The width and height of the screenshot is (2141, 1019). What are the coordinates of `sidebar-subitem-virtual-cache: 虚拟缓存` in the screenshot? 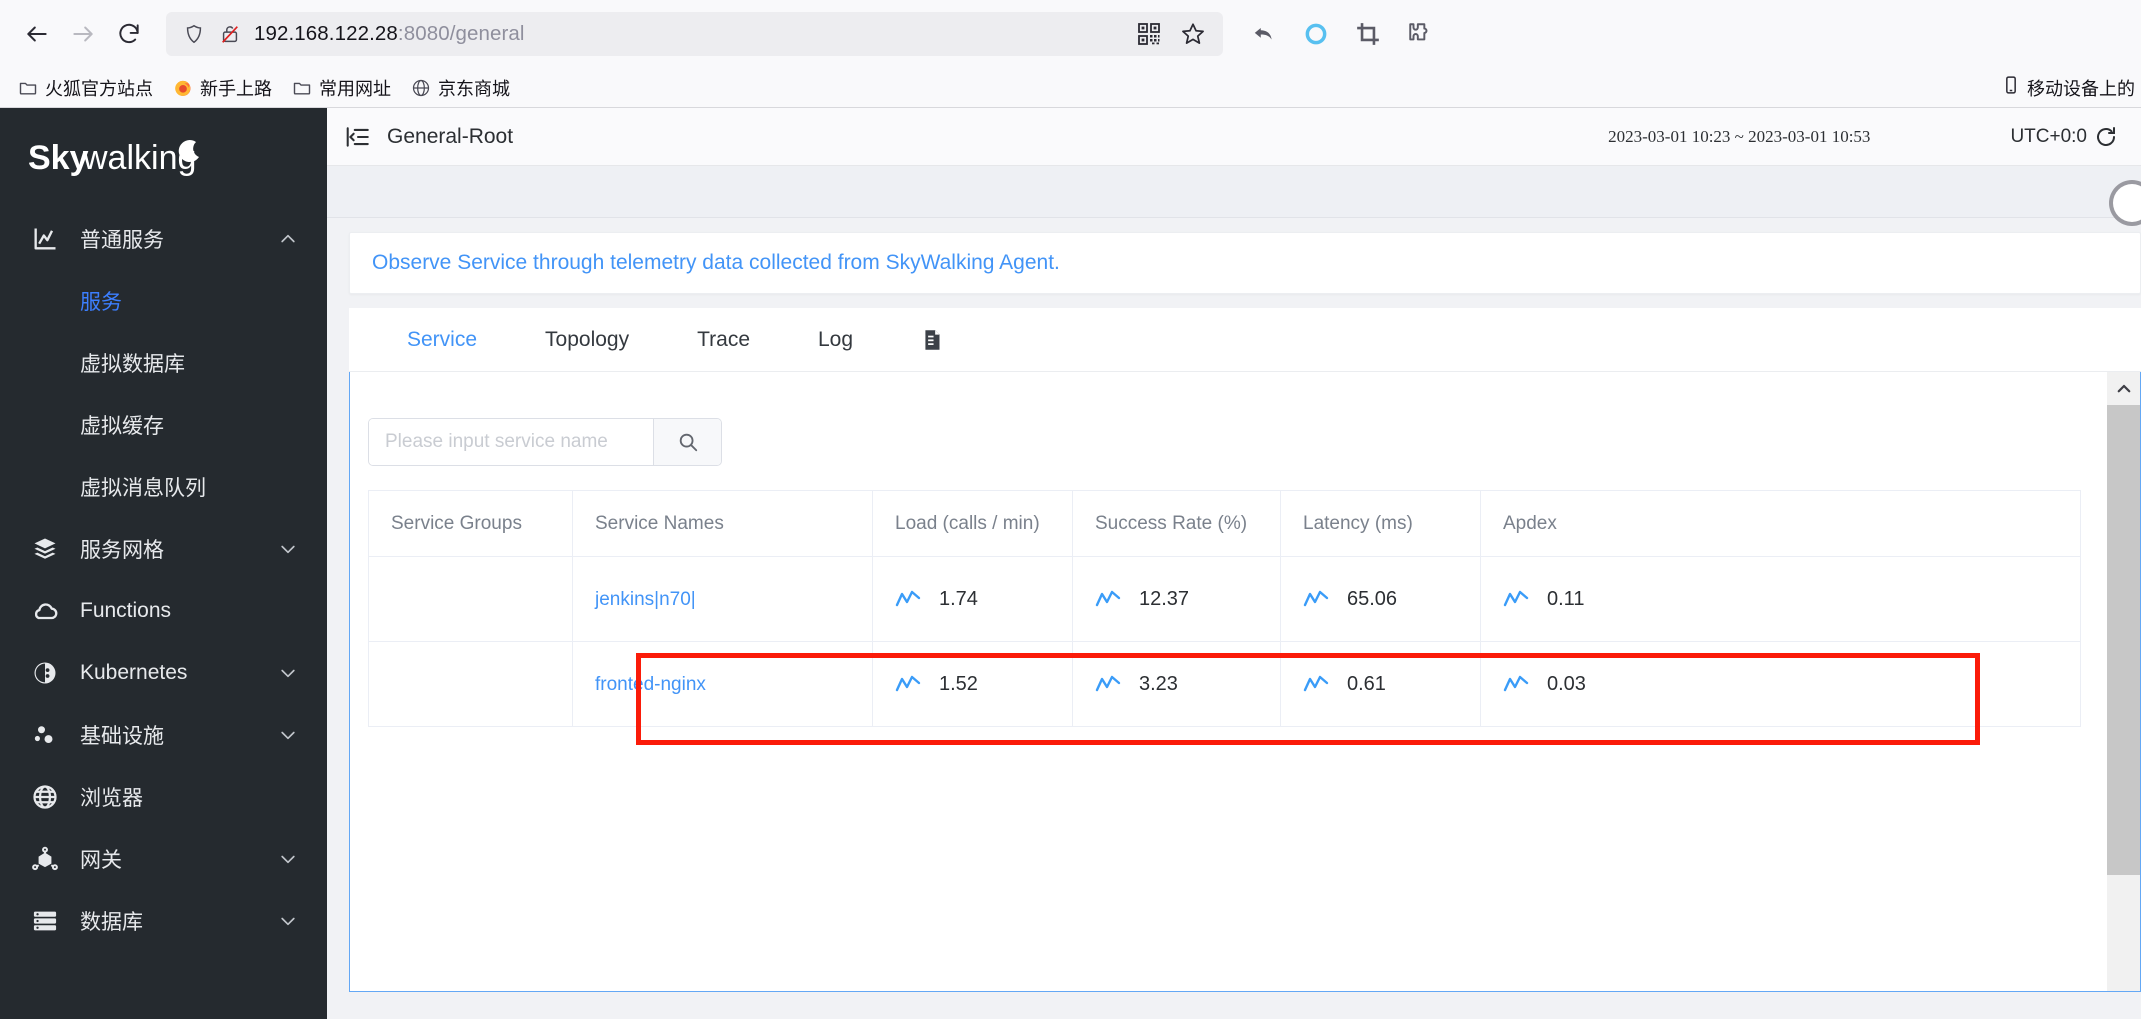 It's located at (163, 425).